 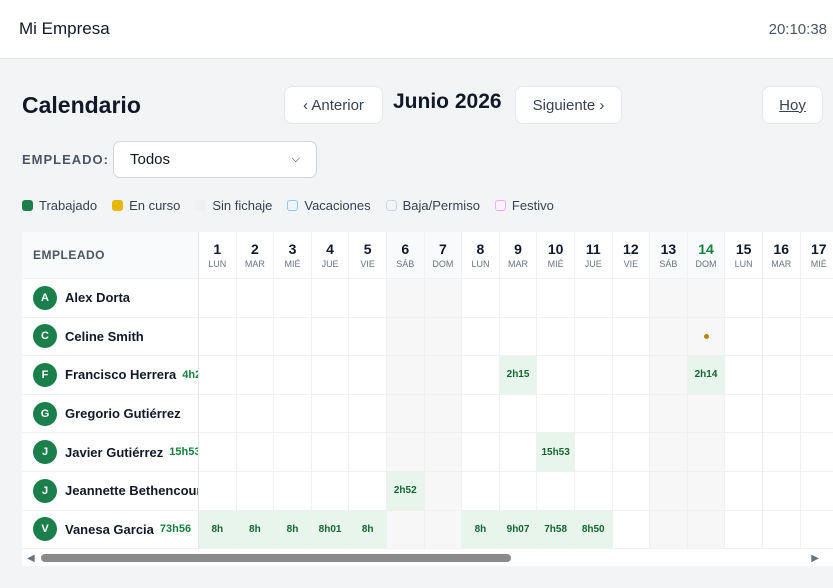 I want to click on table-row: A Alex Dorta, so click(x=427, y=298).